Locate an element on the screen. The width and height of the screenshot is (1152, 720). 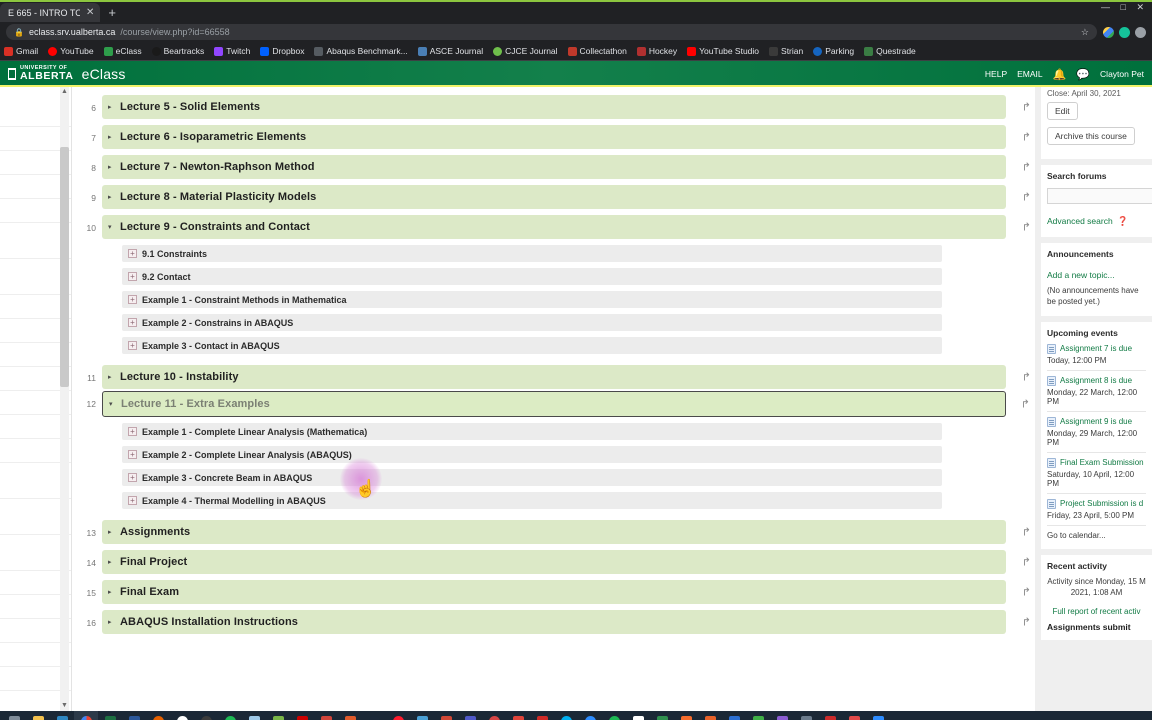
event-item: Assignment 9 is due is located at coordinates (1096, 421).